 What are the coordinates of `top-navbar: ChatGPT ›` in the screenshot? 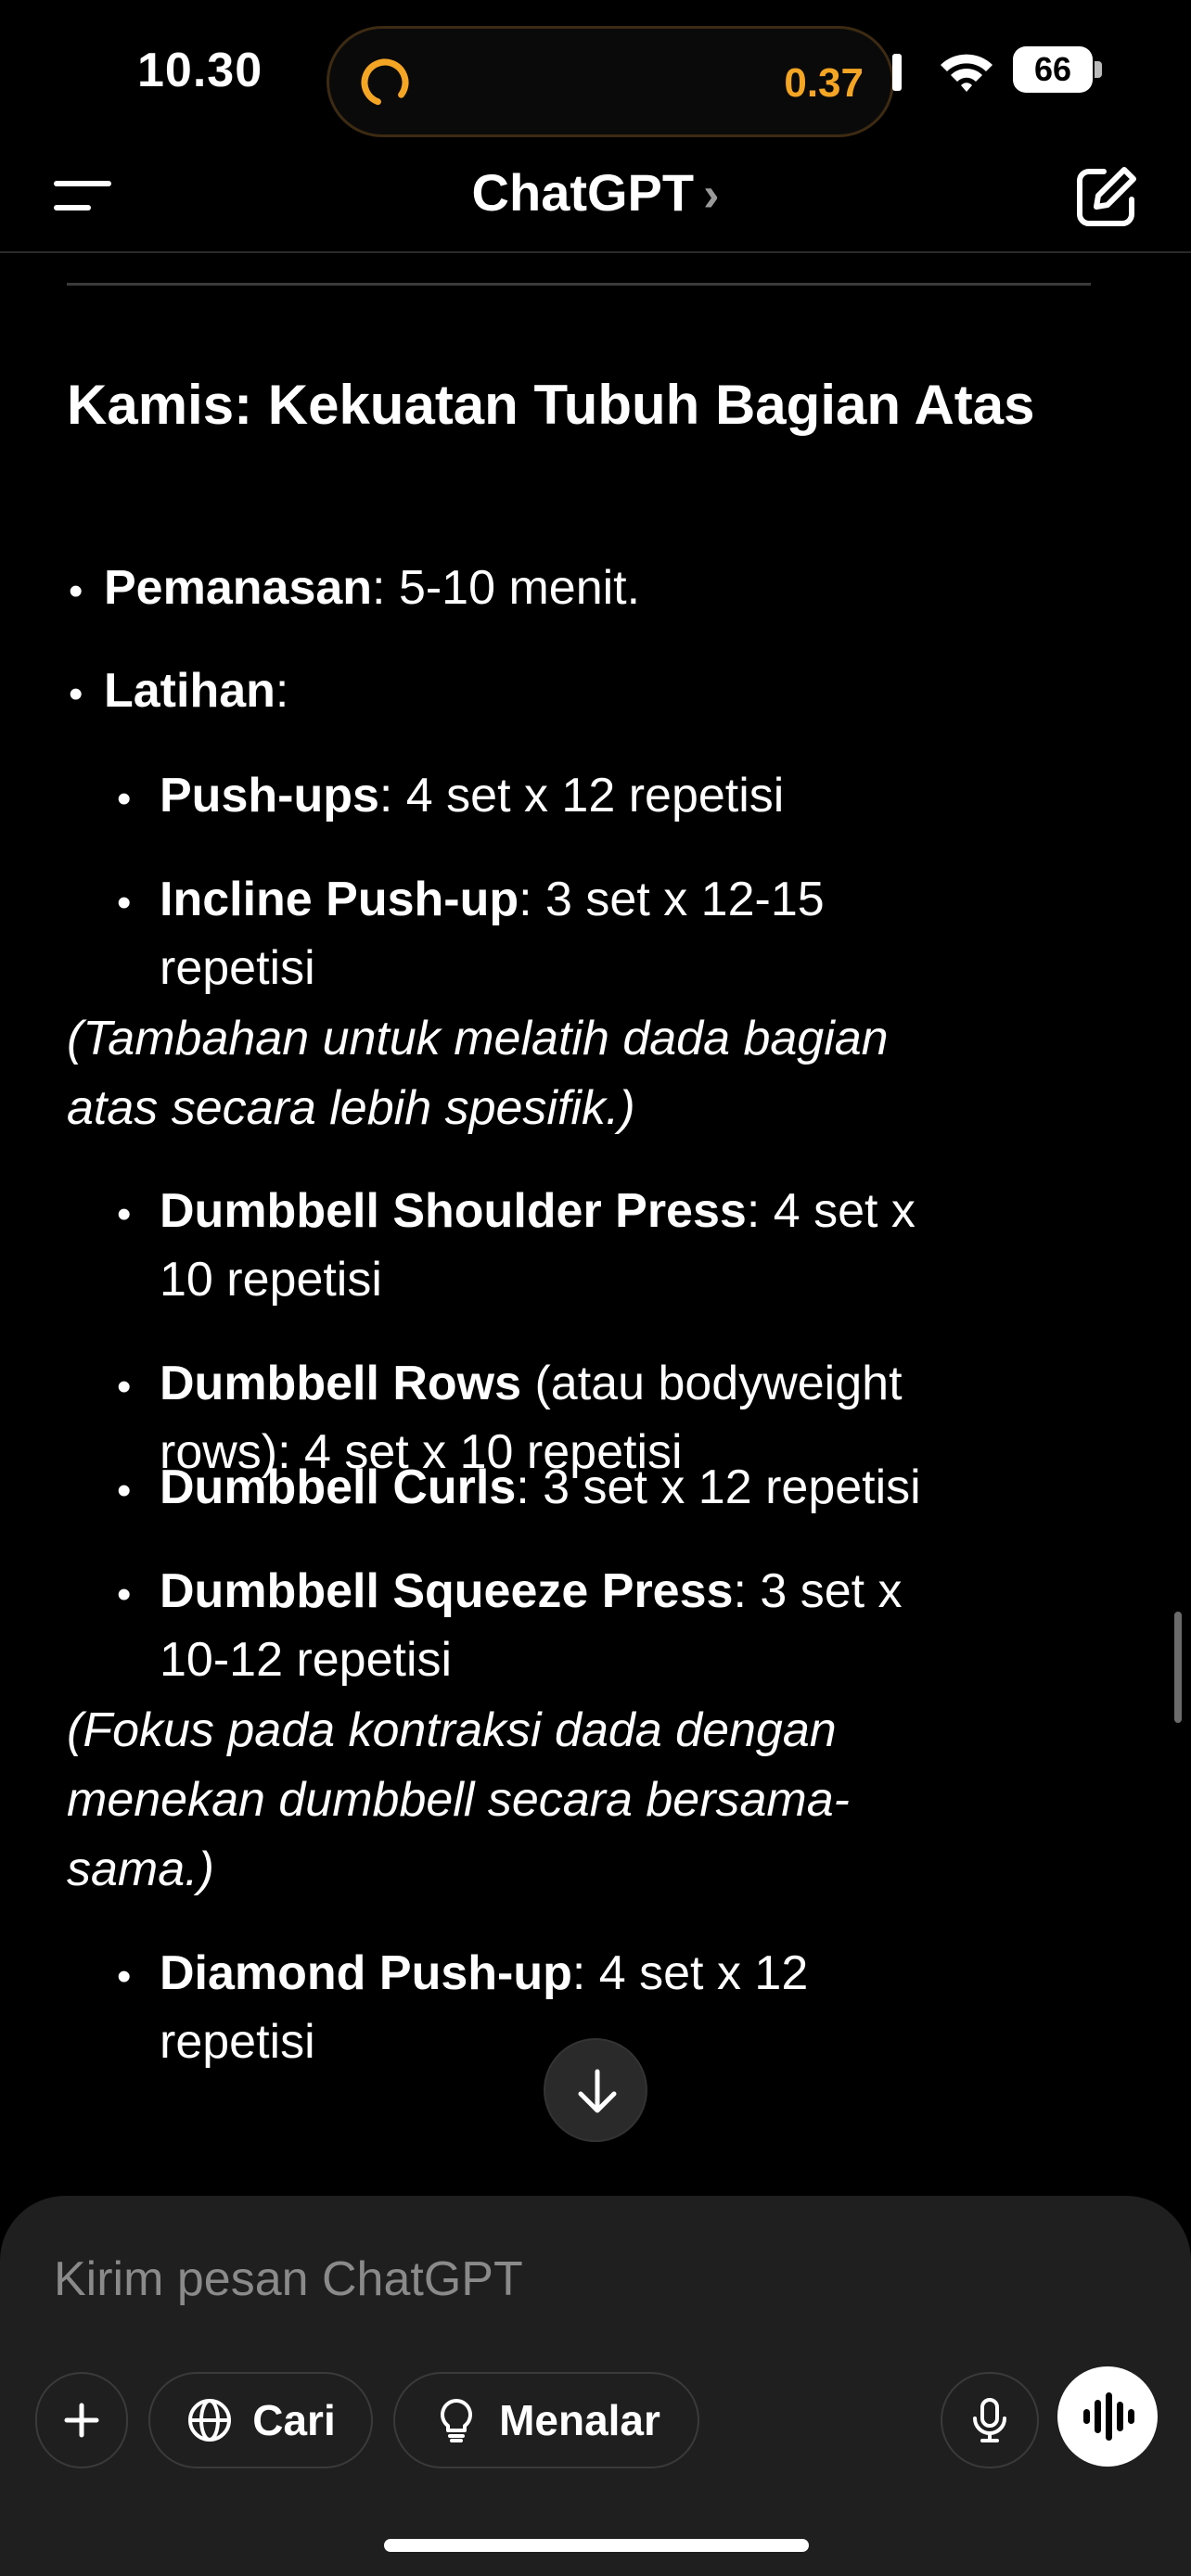 It's located at (595, 198).